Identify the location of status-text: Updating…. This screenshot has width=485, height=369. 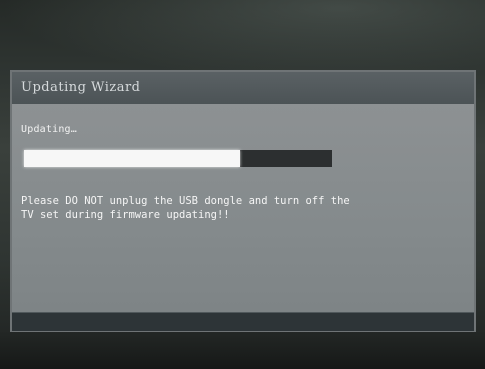
(49, 129).